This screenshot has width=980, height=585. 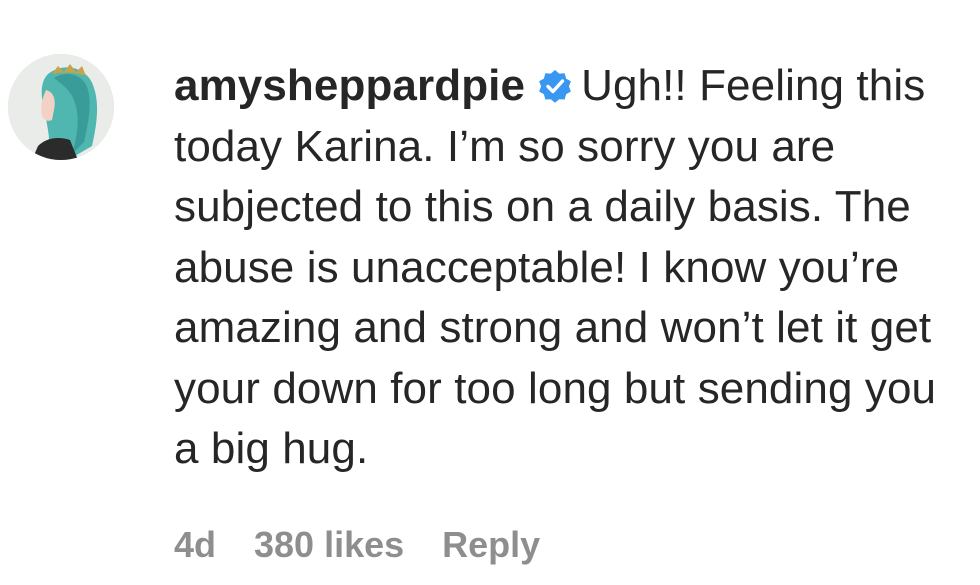 I want to click on comment-timestamp: 4d, so click(x=195, y=544).